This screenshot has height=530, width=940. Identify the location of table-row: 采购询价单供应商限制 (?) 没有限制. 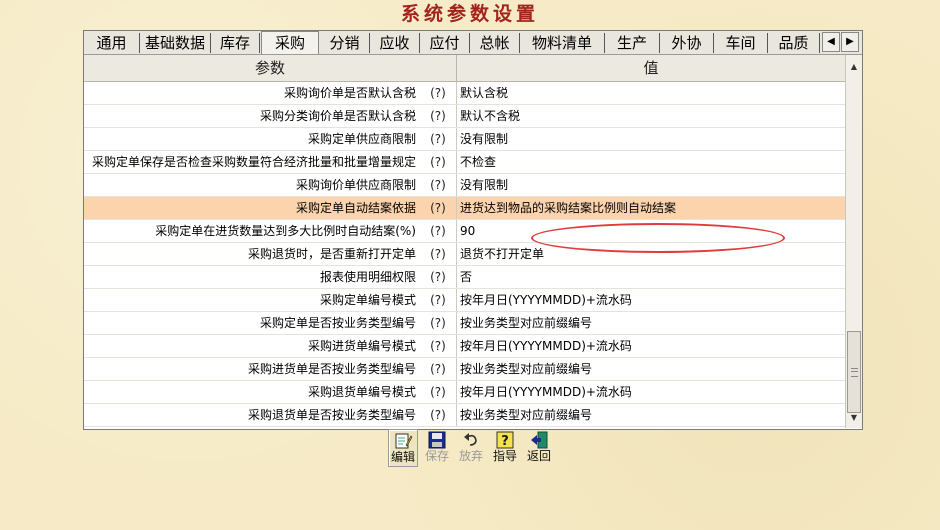
(464, 185).